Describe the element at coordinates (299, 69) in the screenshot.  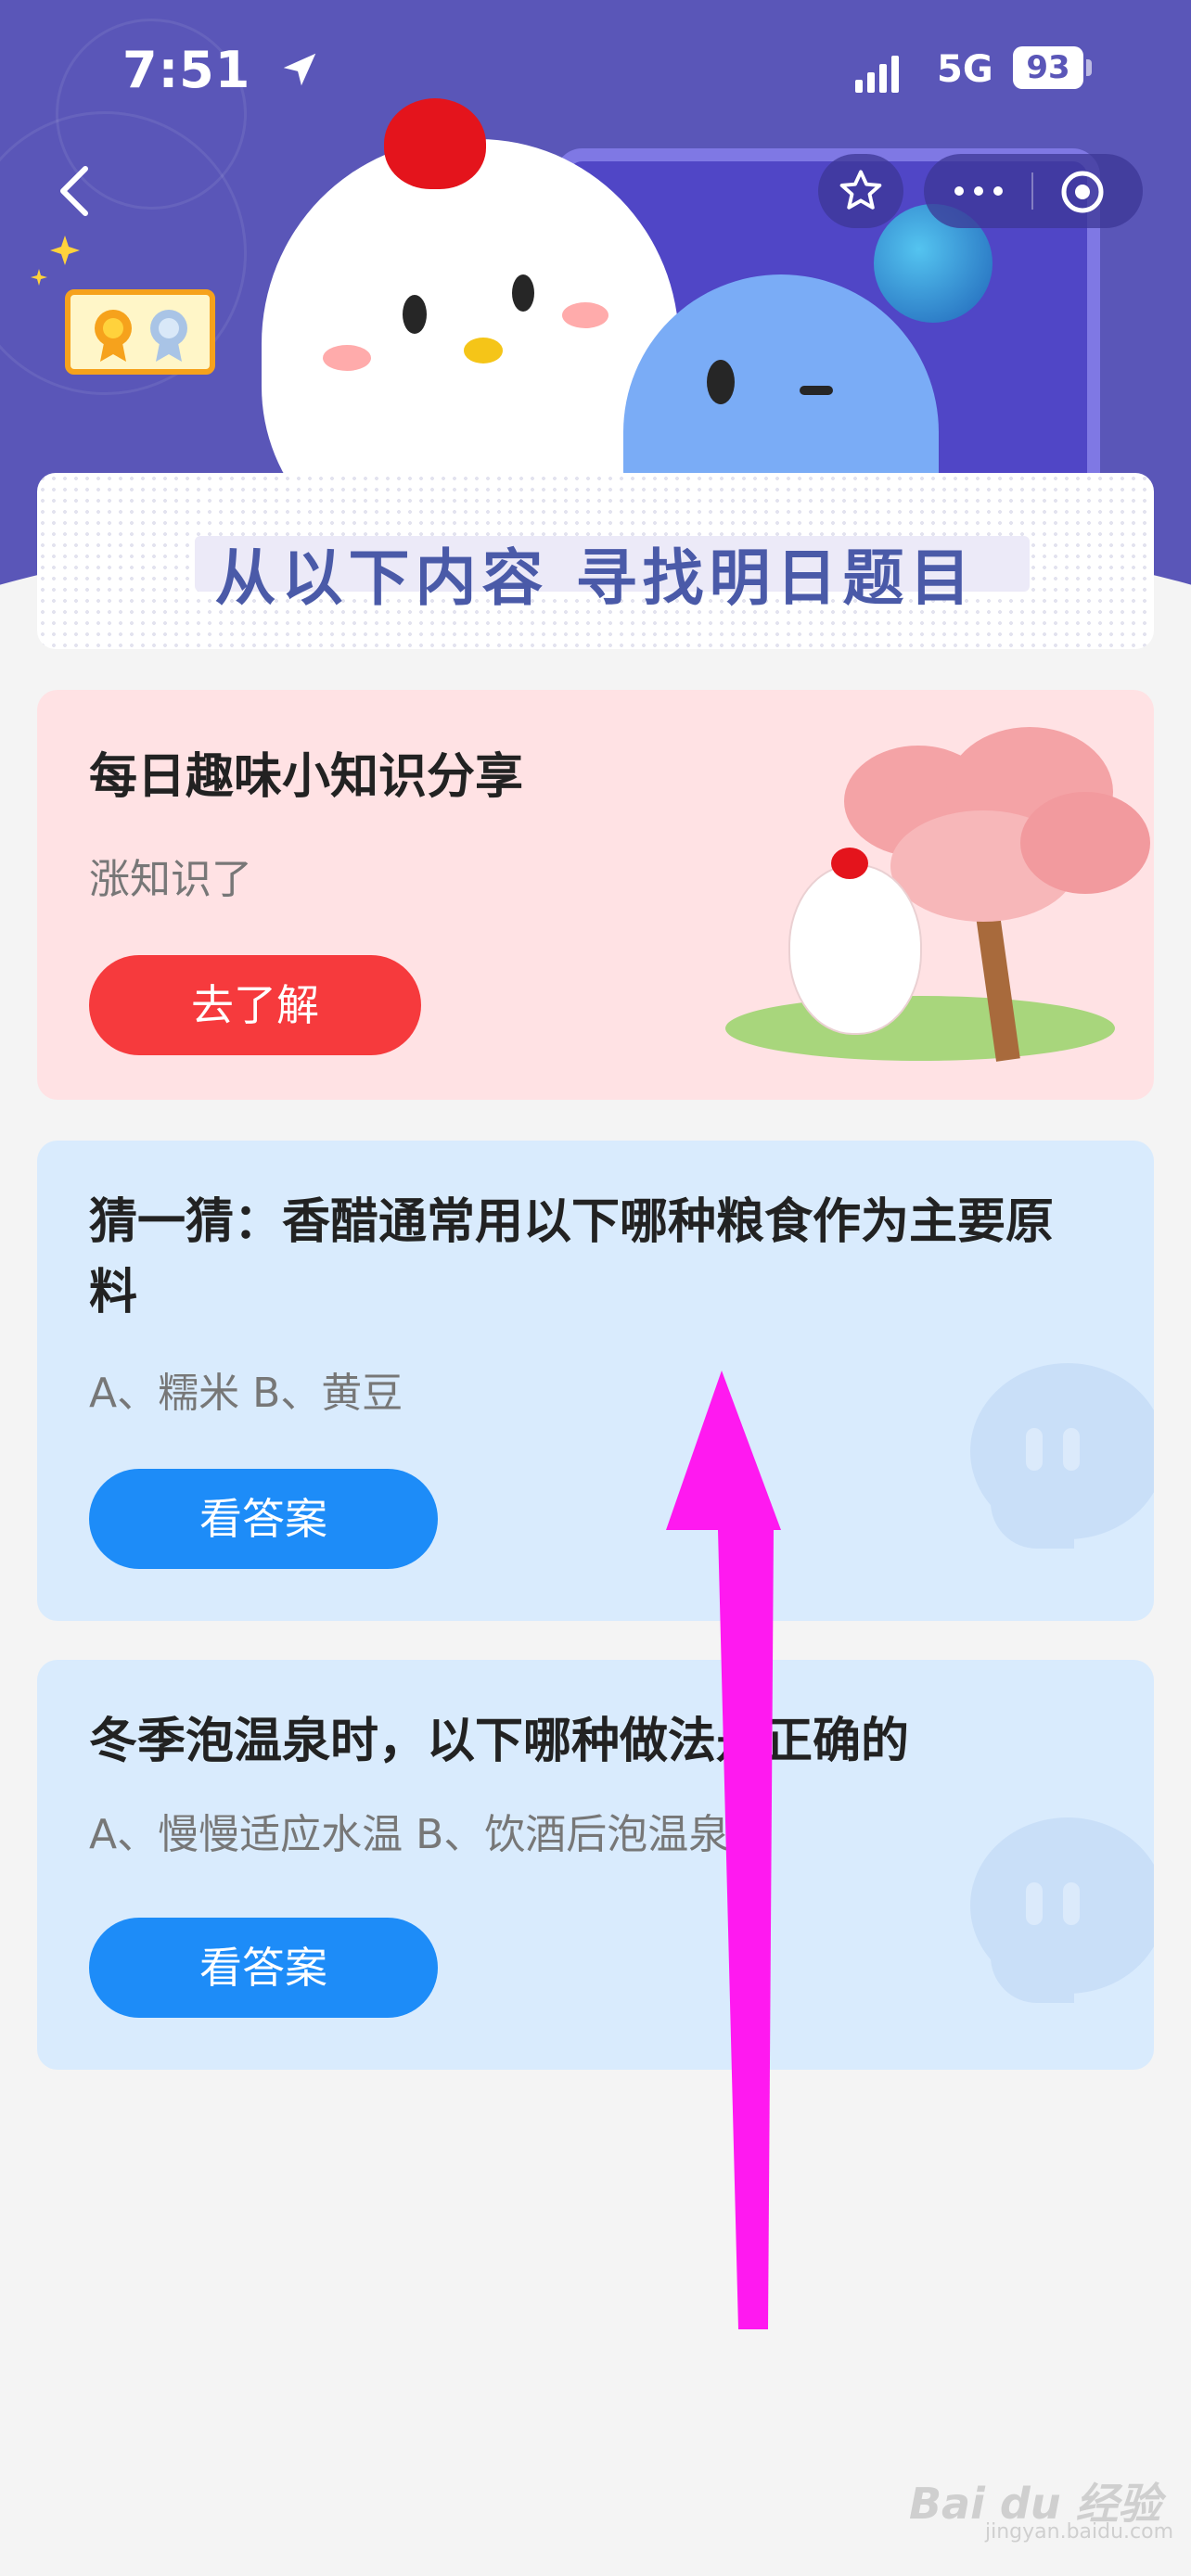
I see `location-arrow-icon` at that location.